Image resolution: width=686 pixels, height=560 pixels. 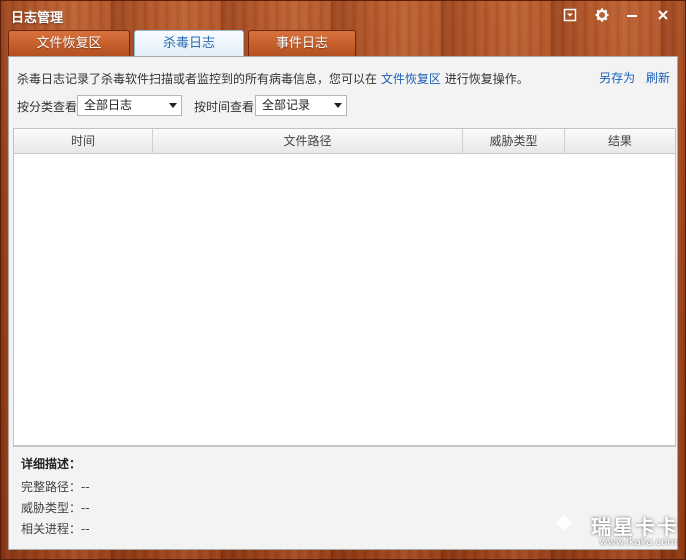 I want to click on category-filter-select: 全部日志, so click(x=129, y=105).